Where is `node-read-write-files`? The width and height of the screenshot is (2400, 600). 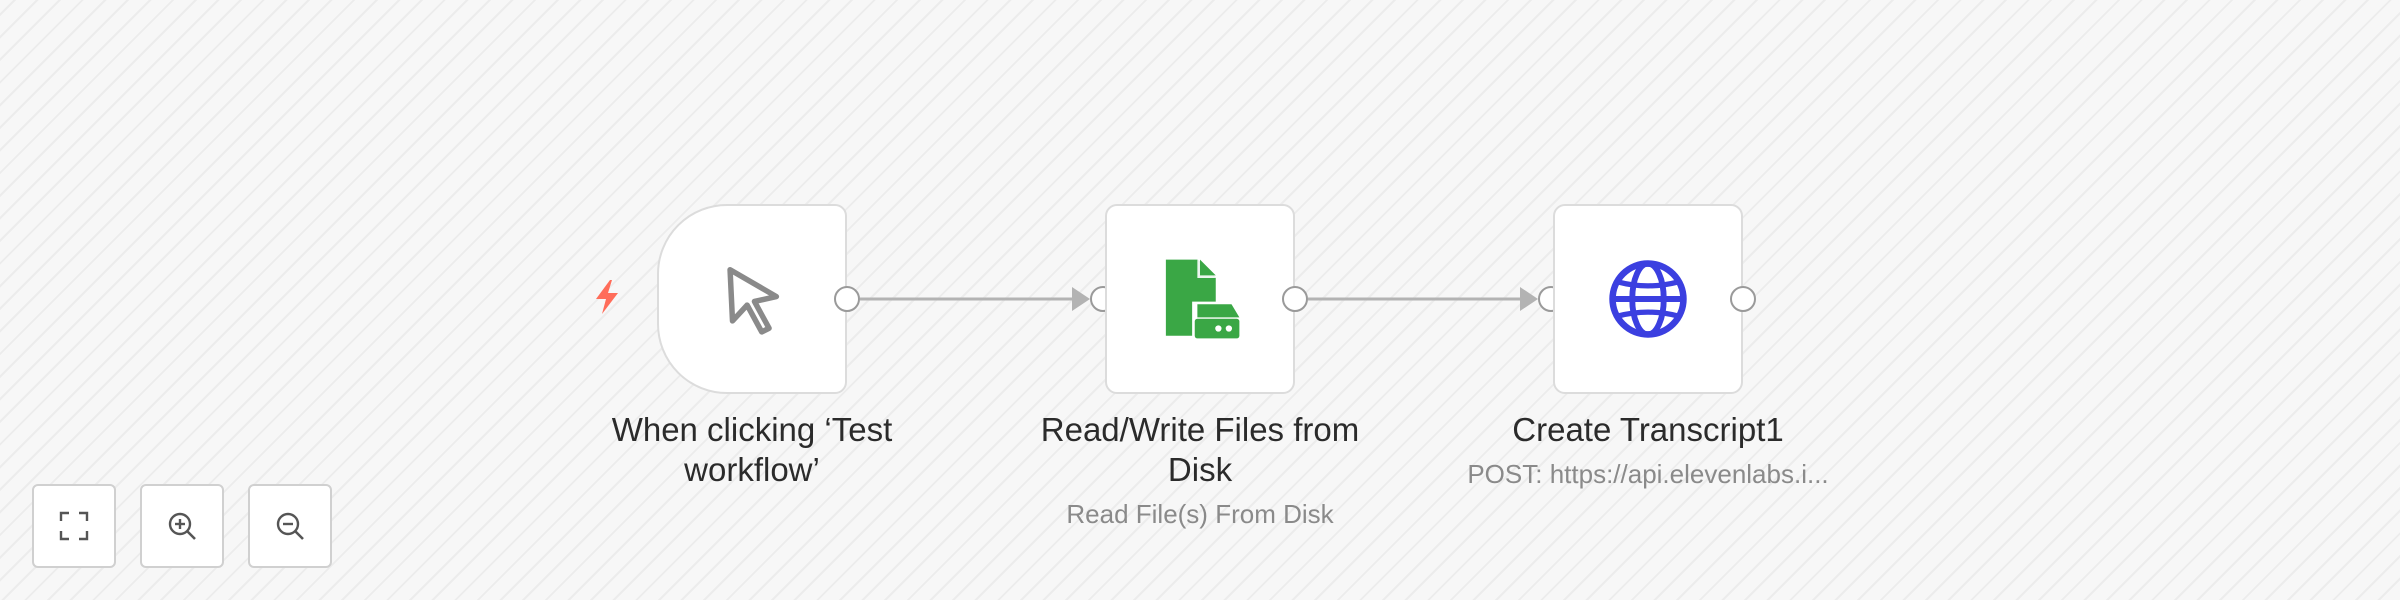 node-read-write-files is located at coordinates (1200, 299).